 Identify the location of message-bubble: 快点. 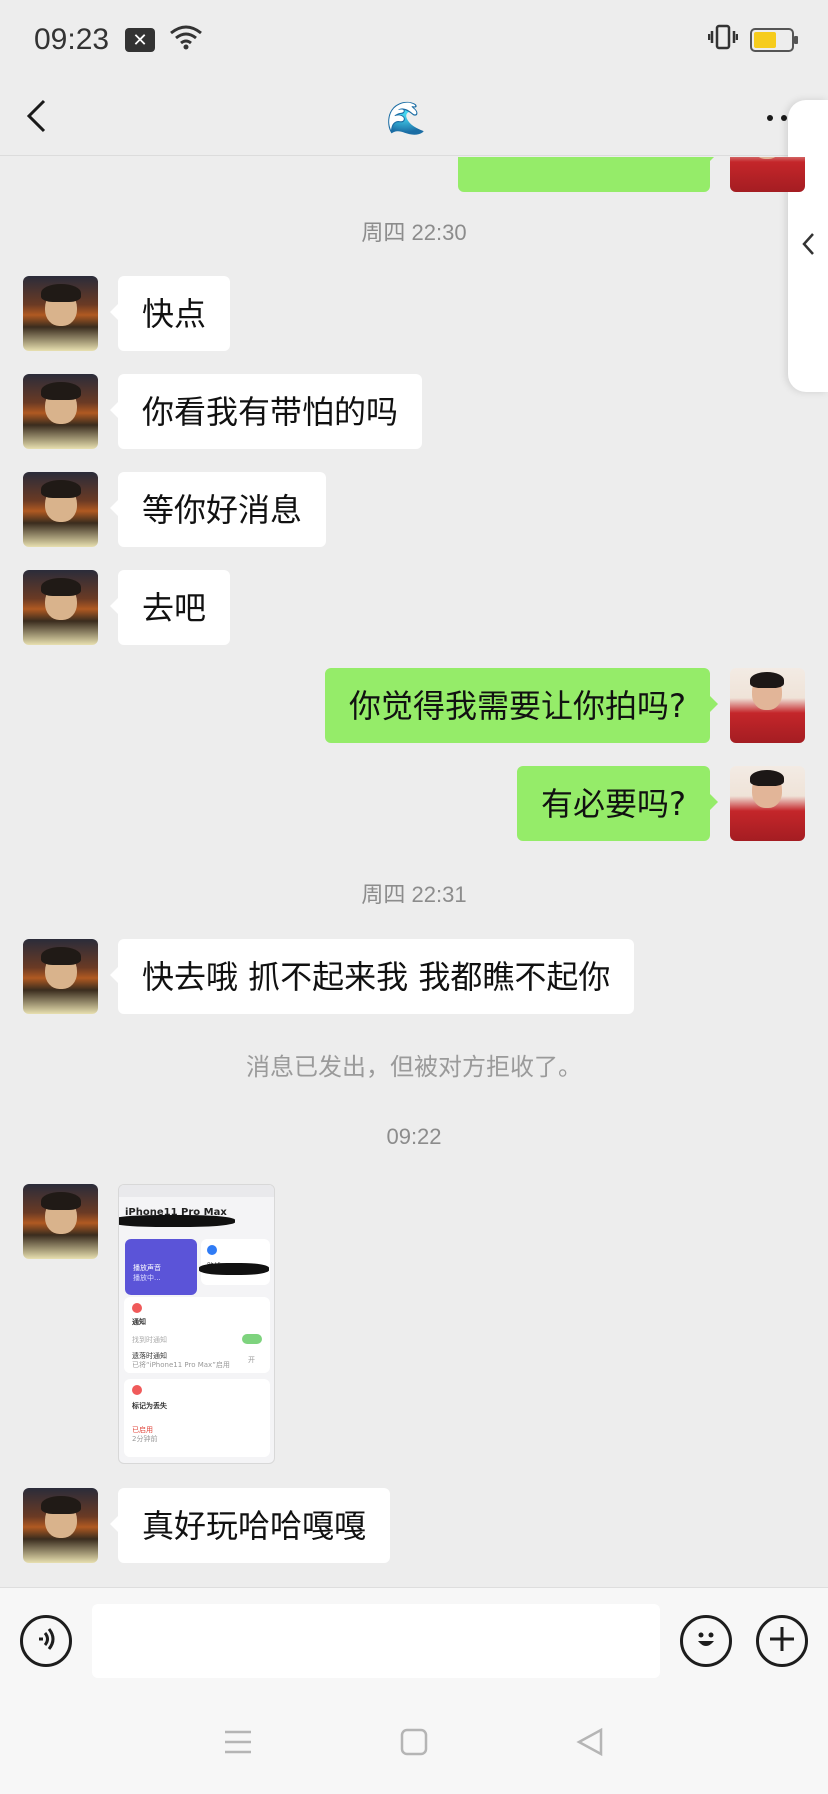
(170, 313).